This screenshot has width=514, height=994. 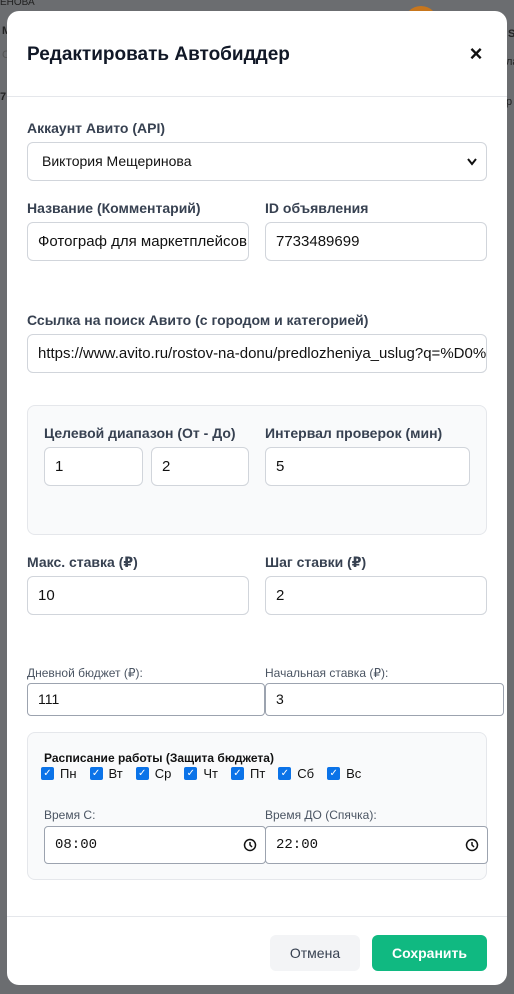 What do you see at coordinates (327, 673) in the screenshot?
I see `start-bid-label: Начальная ставка (₽):` at bounding box center [327, 673].